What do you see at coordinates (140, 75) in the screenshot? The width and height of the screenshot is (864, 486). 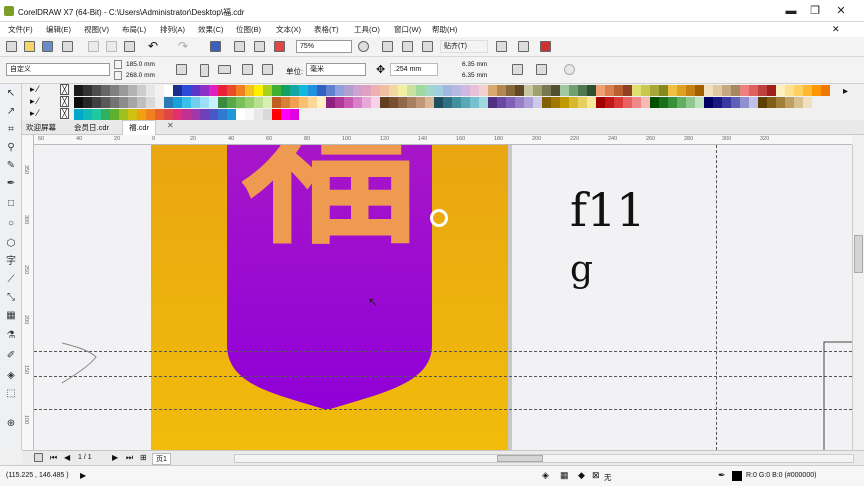 I see `page-height-field: 268.0 mm` at bounding box center [140, 75].